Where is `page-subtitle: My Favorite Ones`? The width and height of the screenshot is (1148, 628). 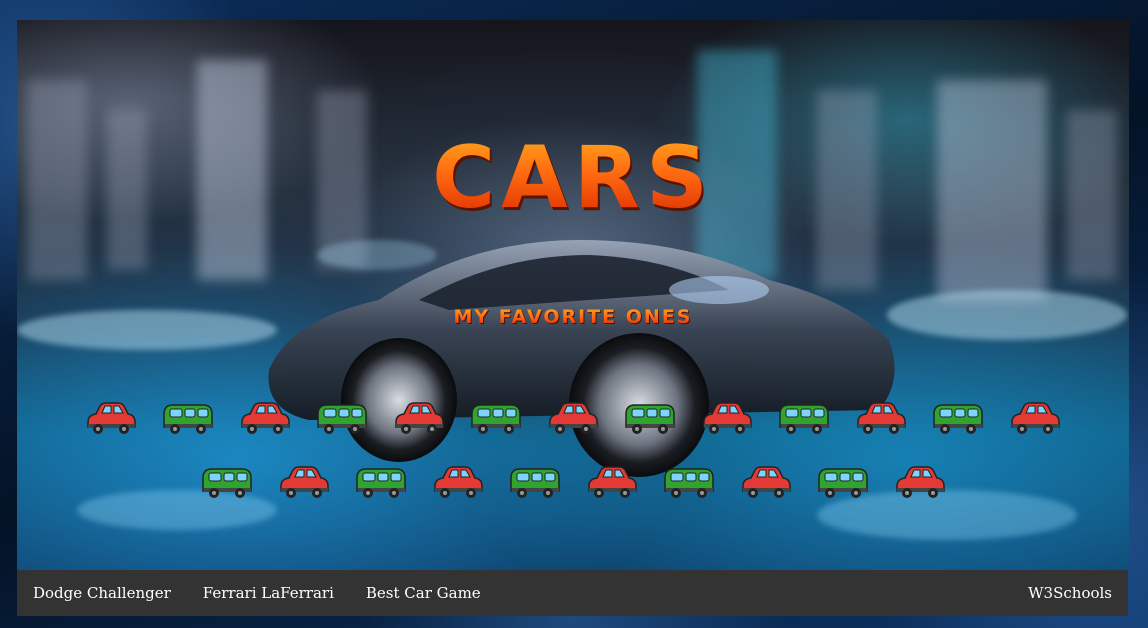
page-subtitle: My Favorite Ones is located at coordinates (573, 317).